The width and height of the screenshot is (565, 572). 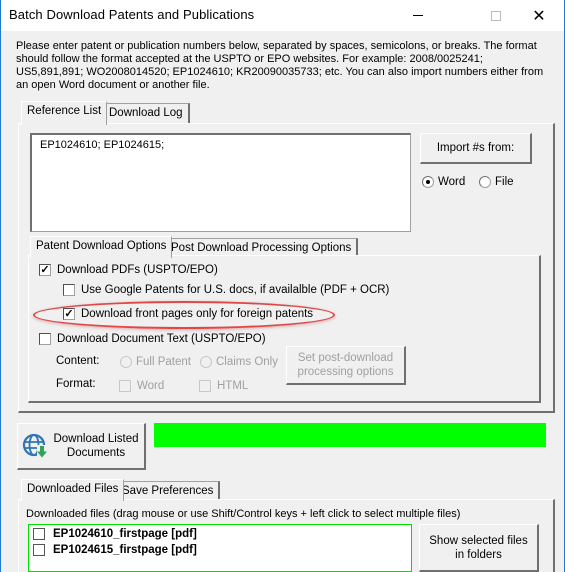 What do you see at coordinates (428, 182) in the screenshot?
I see `radio-selected-icon` at bounding box center [428, 182].